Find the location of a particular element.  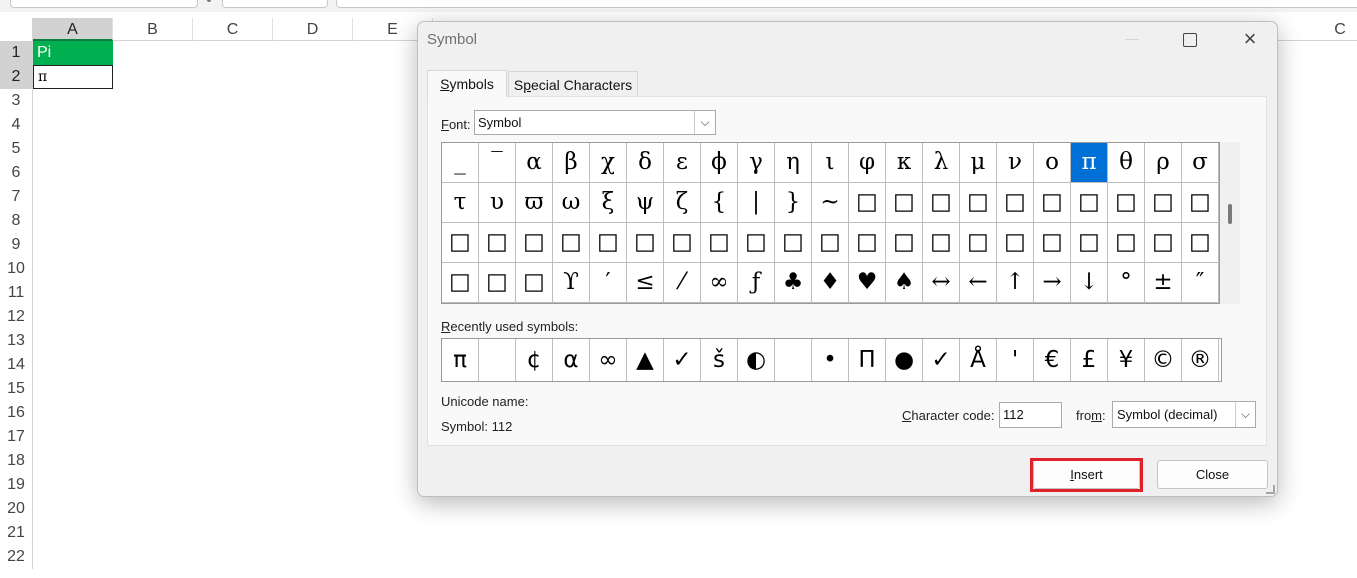

maximize-icon is located at coordinates (1189, 39).